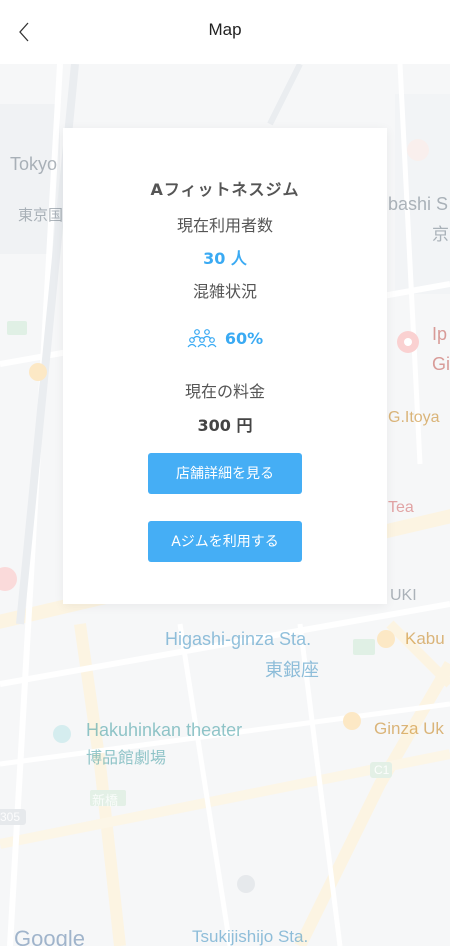 This screenshot has width=450, height=946. What do you see at coordinates (225, 425) in the screenshot?
I see `price-value: 300 円` at bounding box center [225, 425].